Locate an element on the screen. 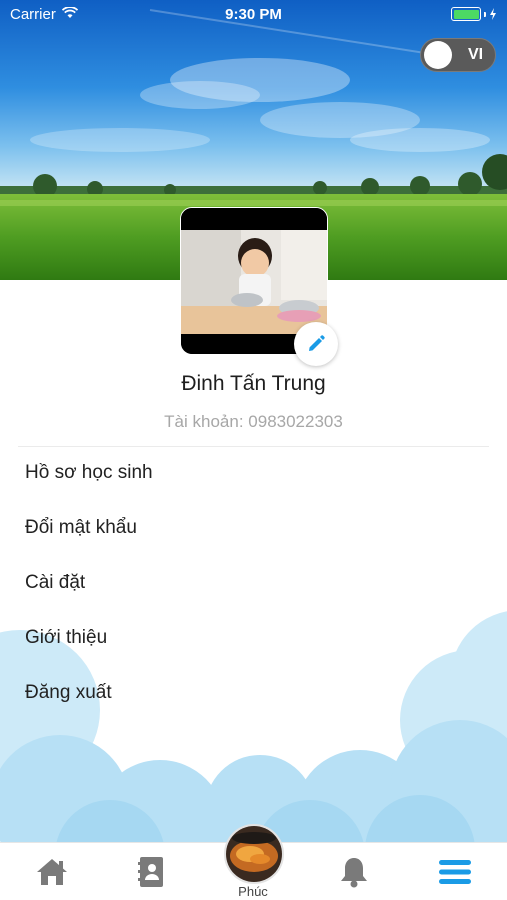 Image resolution: width=507 pixels, height=900 pixels. child-name-label: Phúc is located at coordinates (253, 891).